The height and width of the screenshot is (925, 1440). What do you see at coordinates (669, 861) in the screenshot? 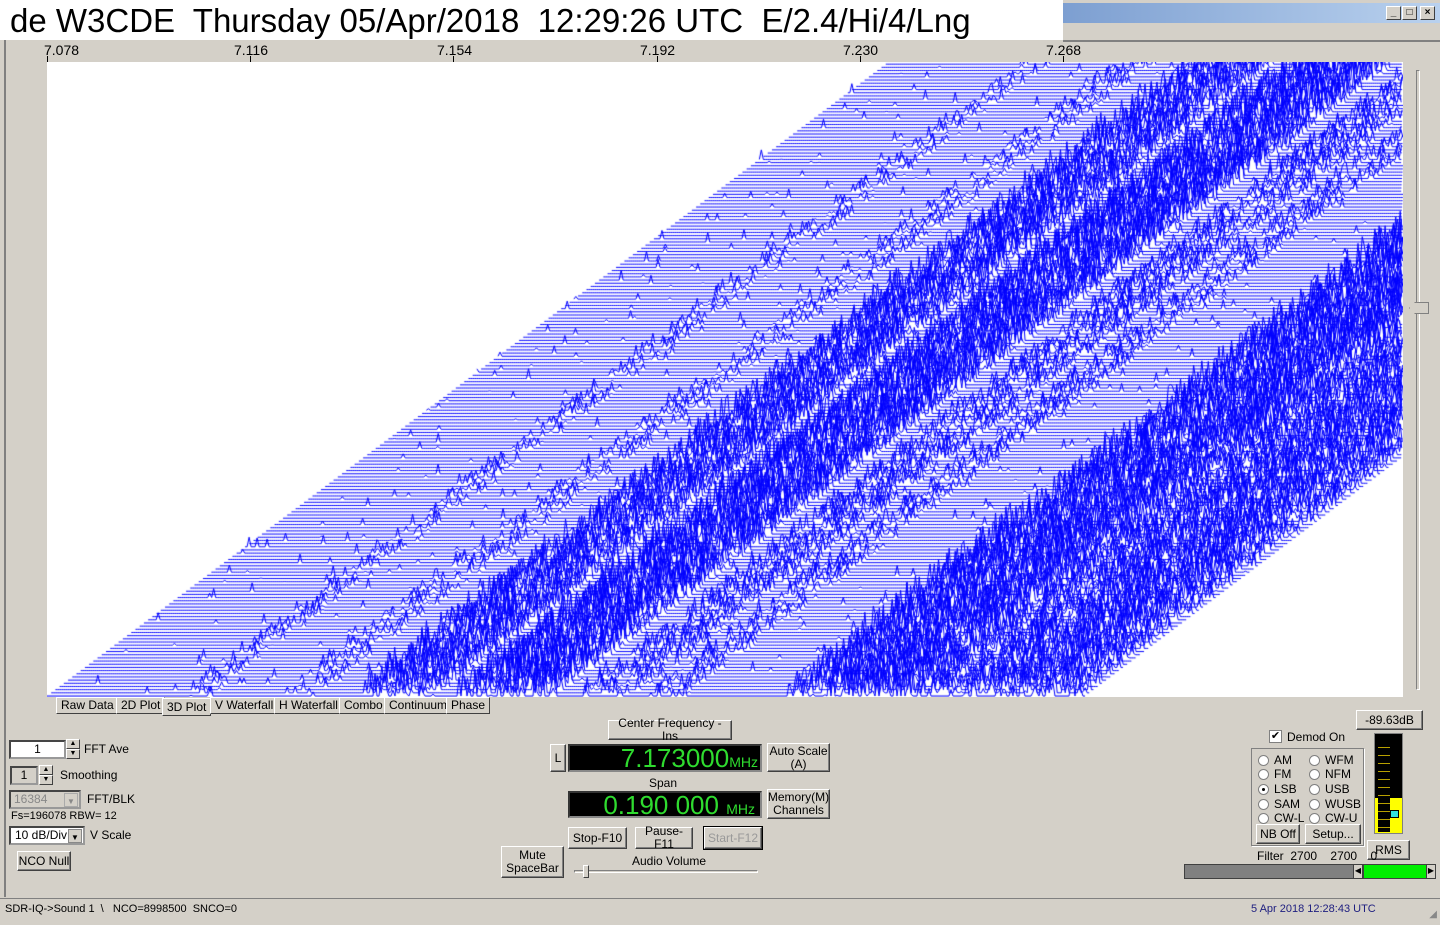
I see `audio-volume-label: Audio Volume` at bounding box center [669, 861].